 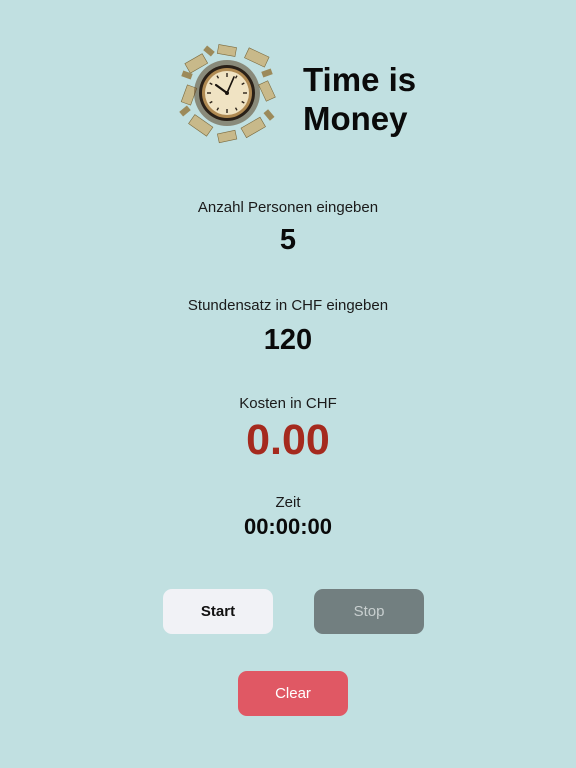 I want to click on cost-value: 0.00, so click(x=288, y=440).